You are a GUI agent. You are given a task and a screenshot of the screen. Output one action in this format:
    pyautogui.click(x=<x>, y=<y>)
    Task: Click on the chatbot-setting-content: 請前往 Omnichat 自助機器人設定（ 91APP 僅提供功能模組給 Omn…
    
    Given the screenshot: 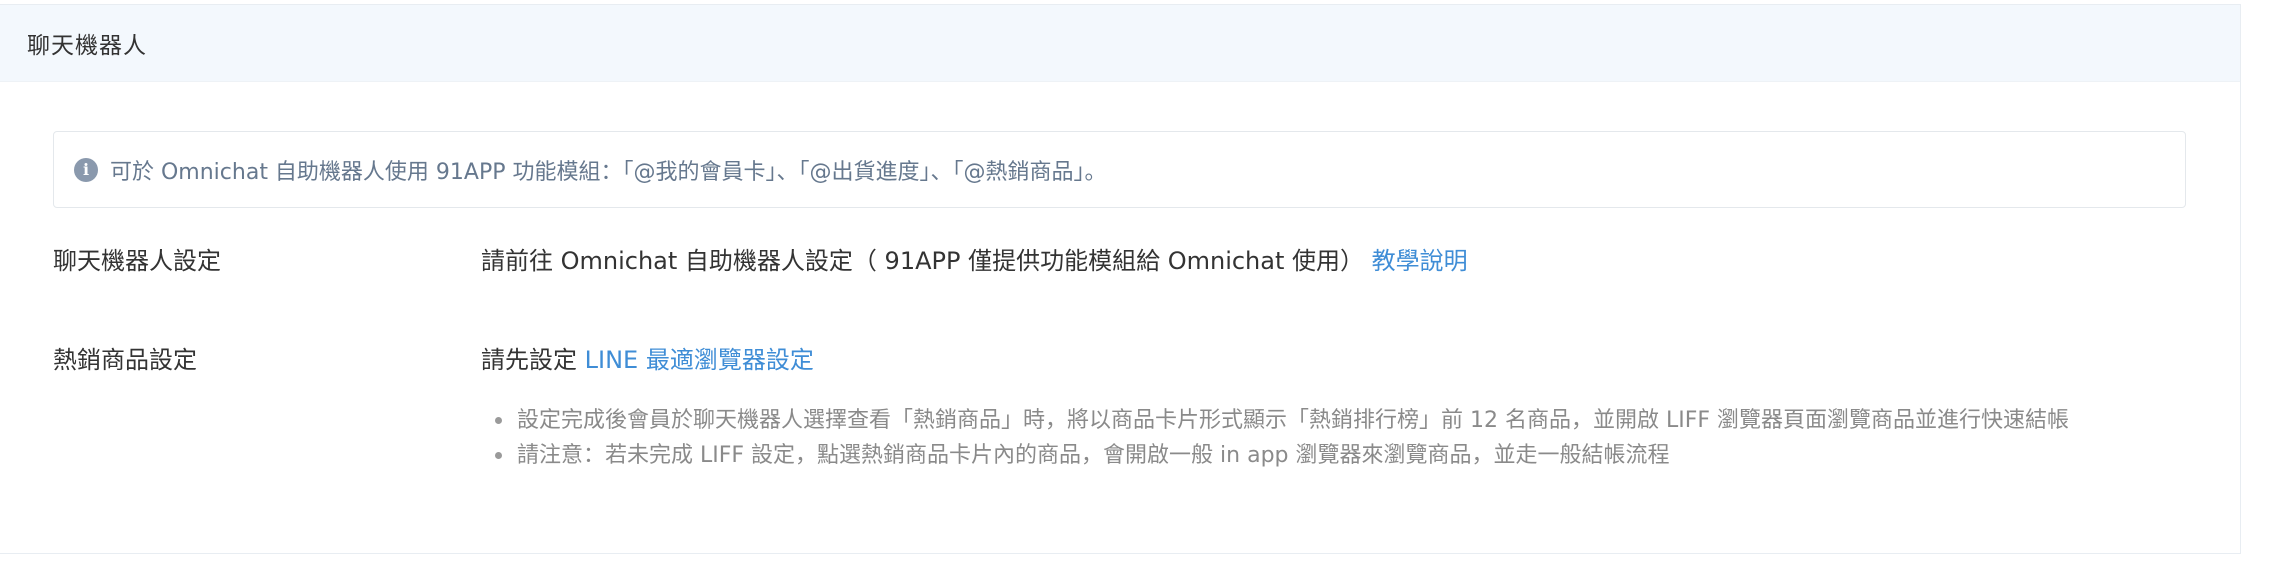 What is the action you would take?
    pyautogui.click(x=974, y=258)
    